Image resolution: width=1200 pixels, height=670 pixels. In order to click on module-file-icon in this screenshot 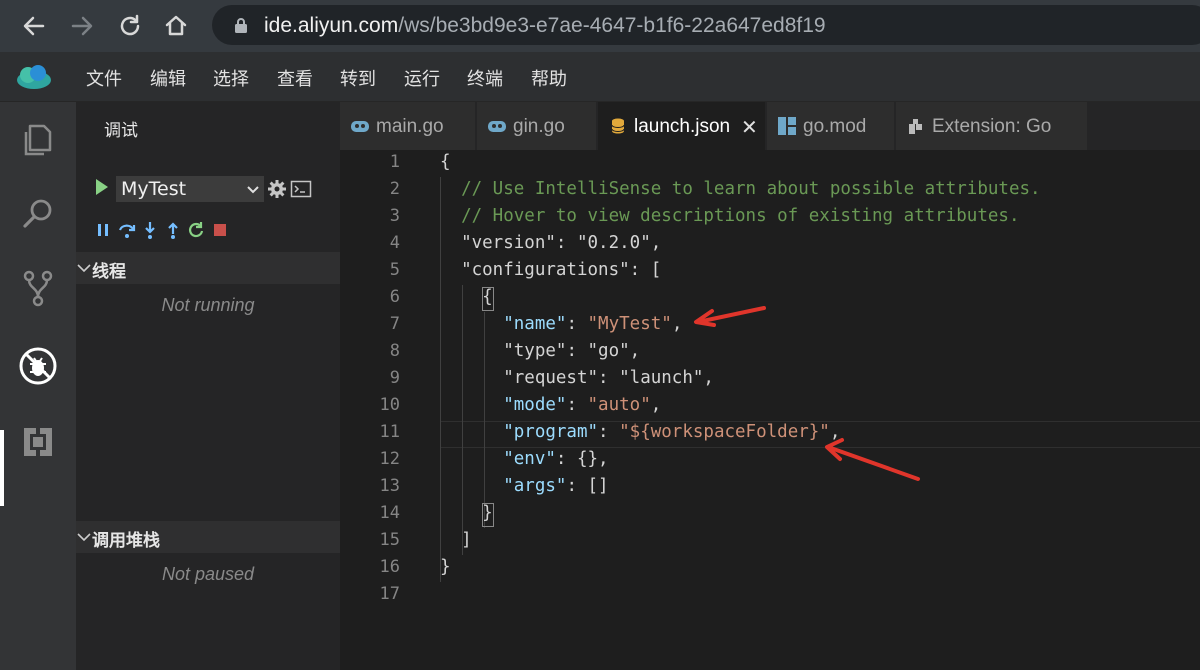, I will do `click(787, 126)`.